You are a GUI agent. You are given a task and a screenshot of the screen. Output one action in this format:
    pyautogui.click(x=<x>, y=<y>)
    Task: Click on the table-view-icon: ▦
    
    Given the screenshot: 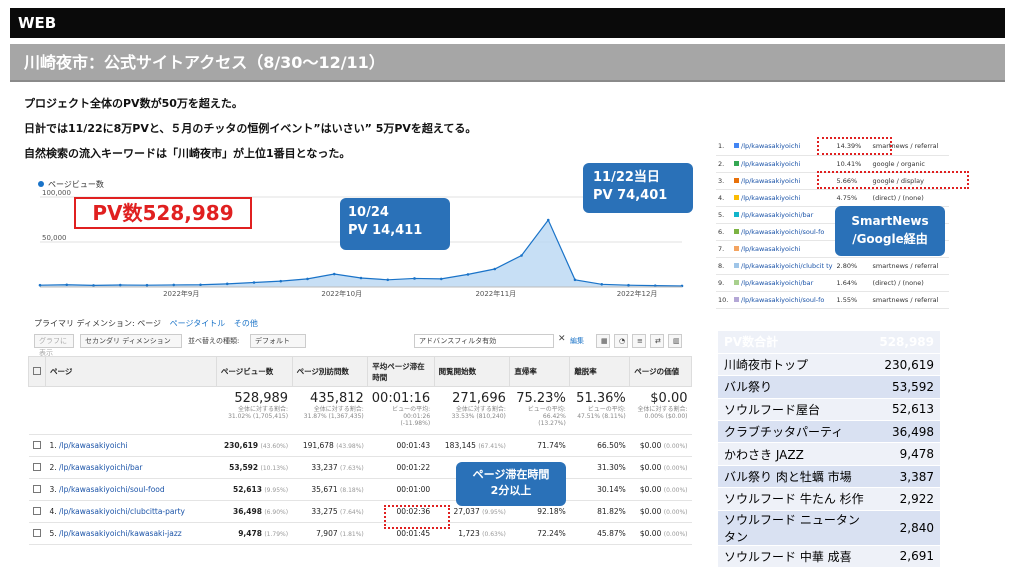 What is the action you would take?
    pyautogui.click(x=603, y=341)
    